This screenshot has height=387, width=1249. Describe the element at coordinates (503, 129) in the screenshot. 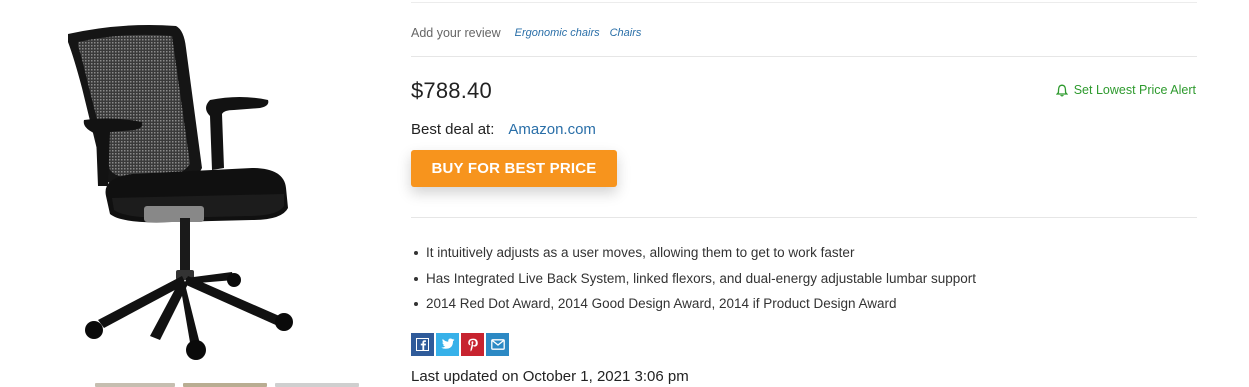

I see `best-deal-row: Best deal at: Amazon.com` at that location.